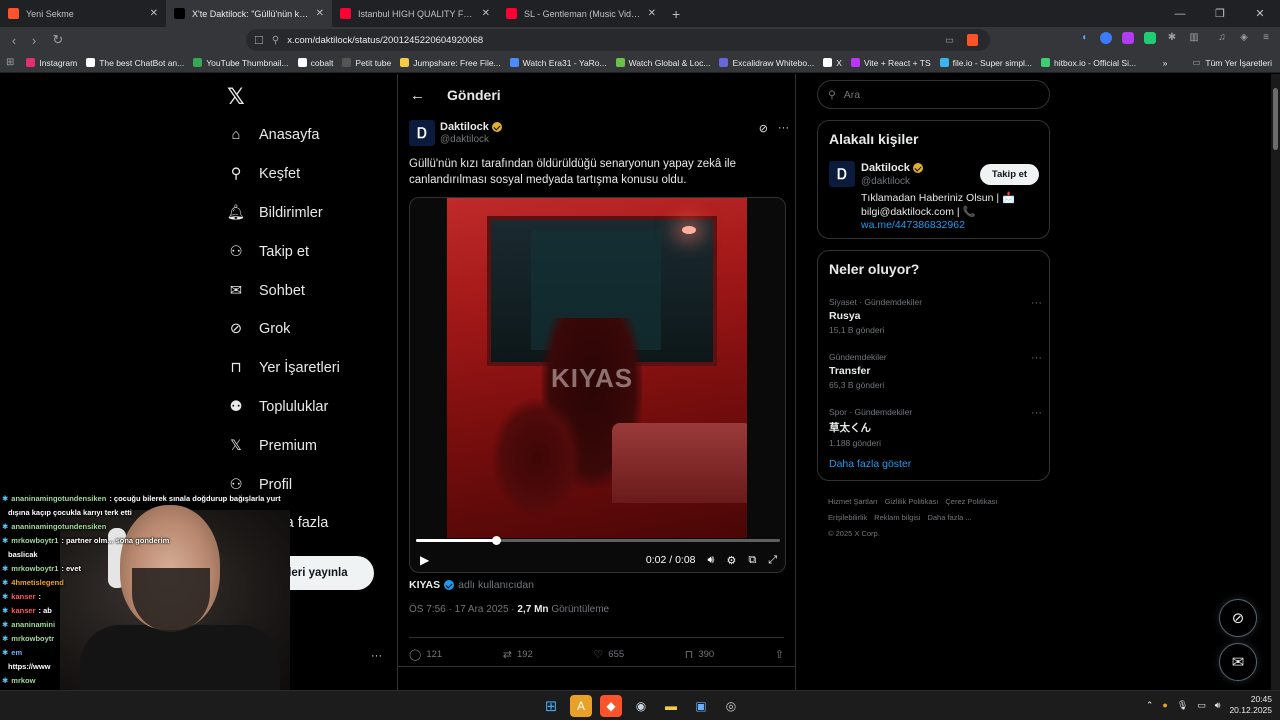 The width and height of the screenshot is (1280, 720). Describe the element at coordinates (37, 583) in the screenshot. I see `chat-username: 4hmetislegend` at that location.